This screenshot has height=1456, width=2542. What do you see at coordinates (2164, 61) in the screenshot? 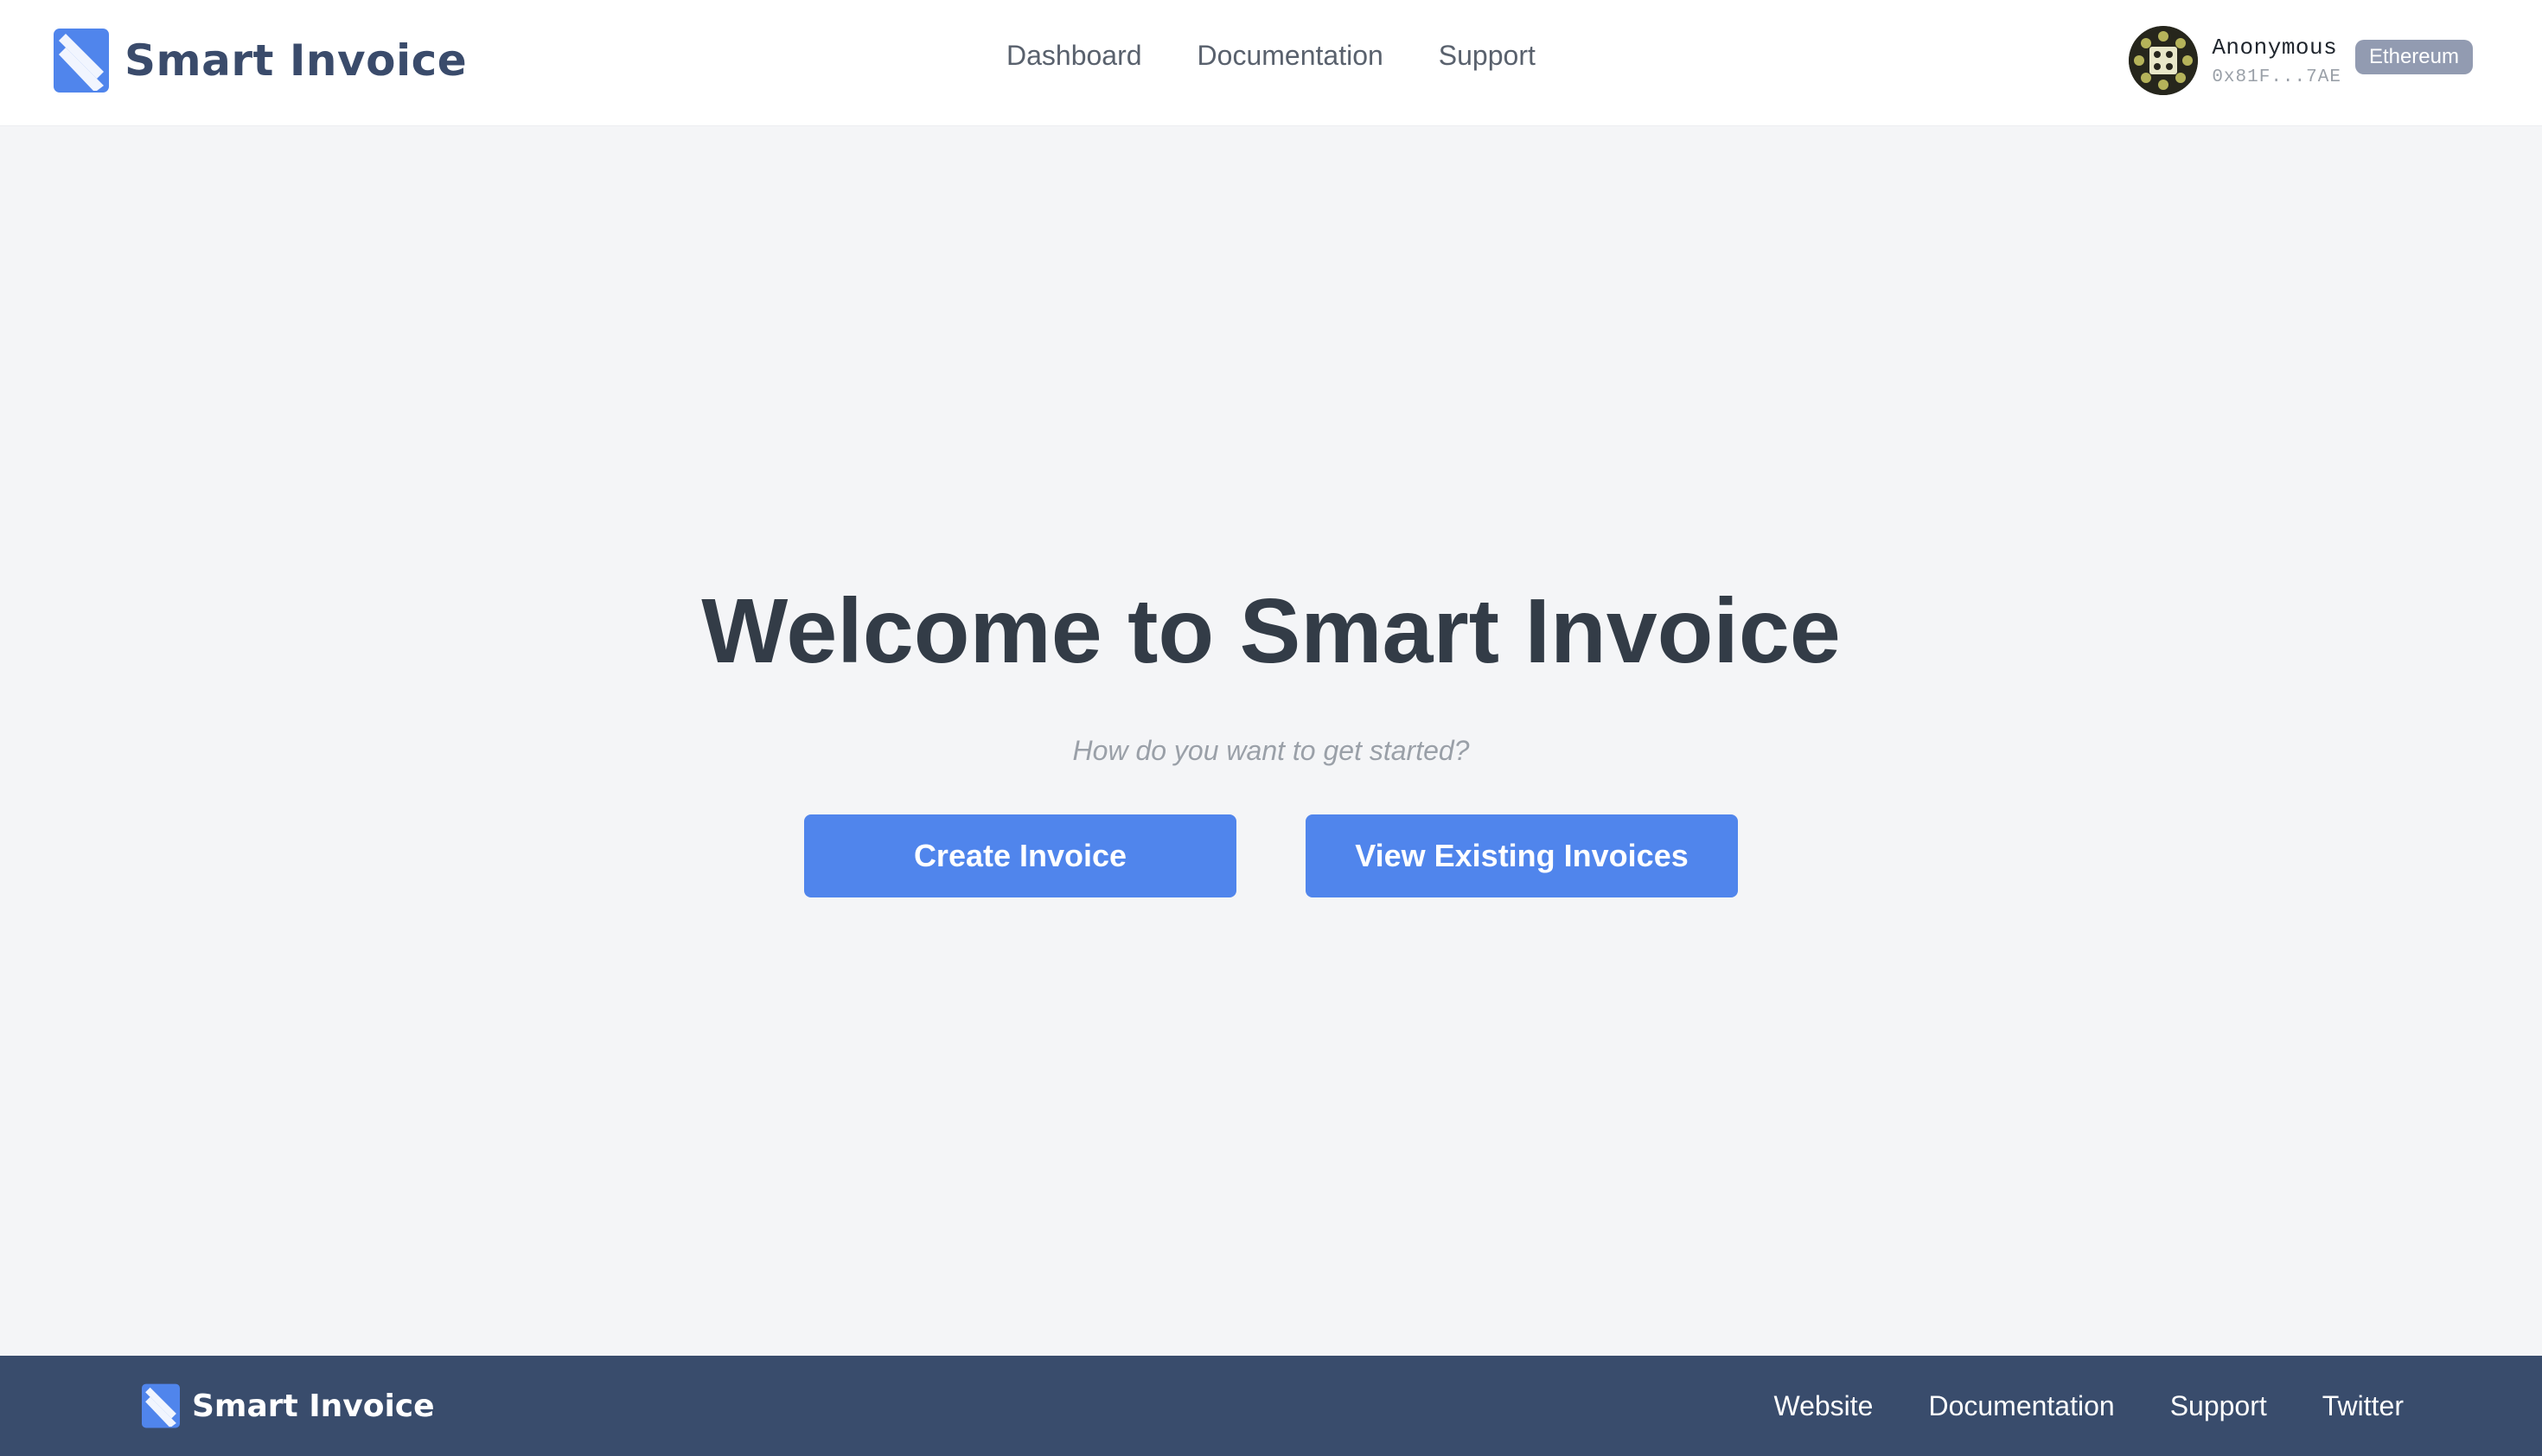
I see `identicon-avatar` at bounding box center [2164, 61].